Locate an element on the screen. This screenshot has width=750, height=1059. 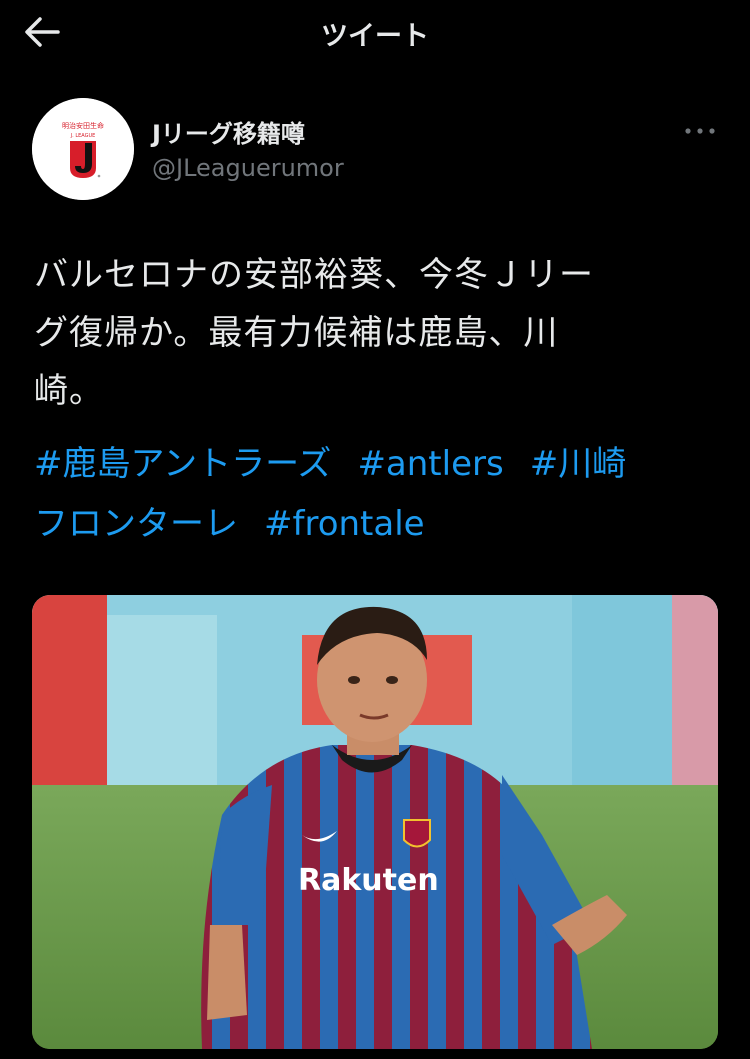
hashtag-link: #frontale is located at coordinates (344, 524).